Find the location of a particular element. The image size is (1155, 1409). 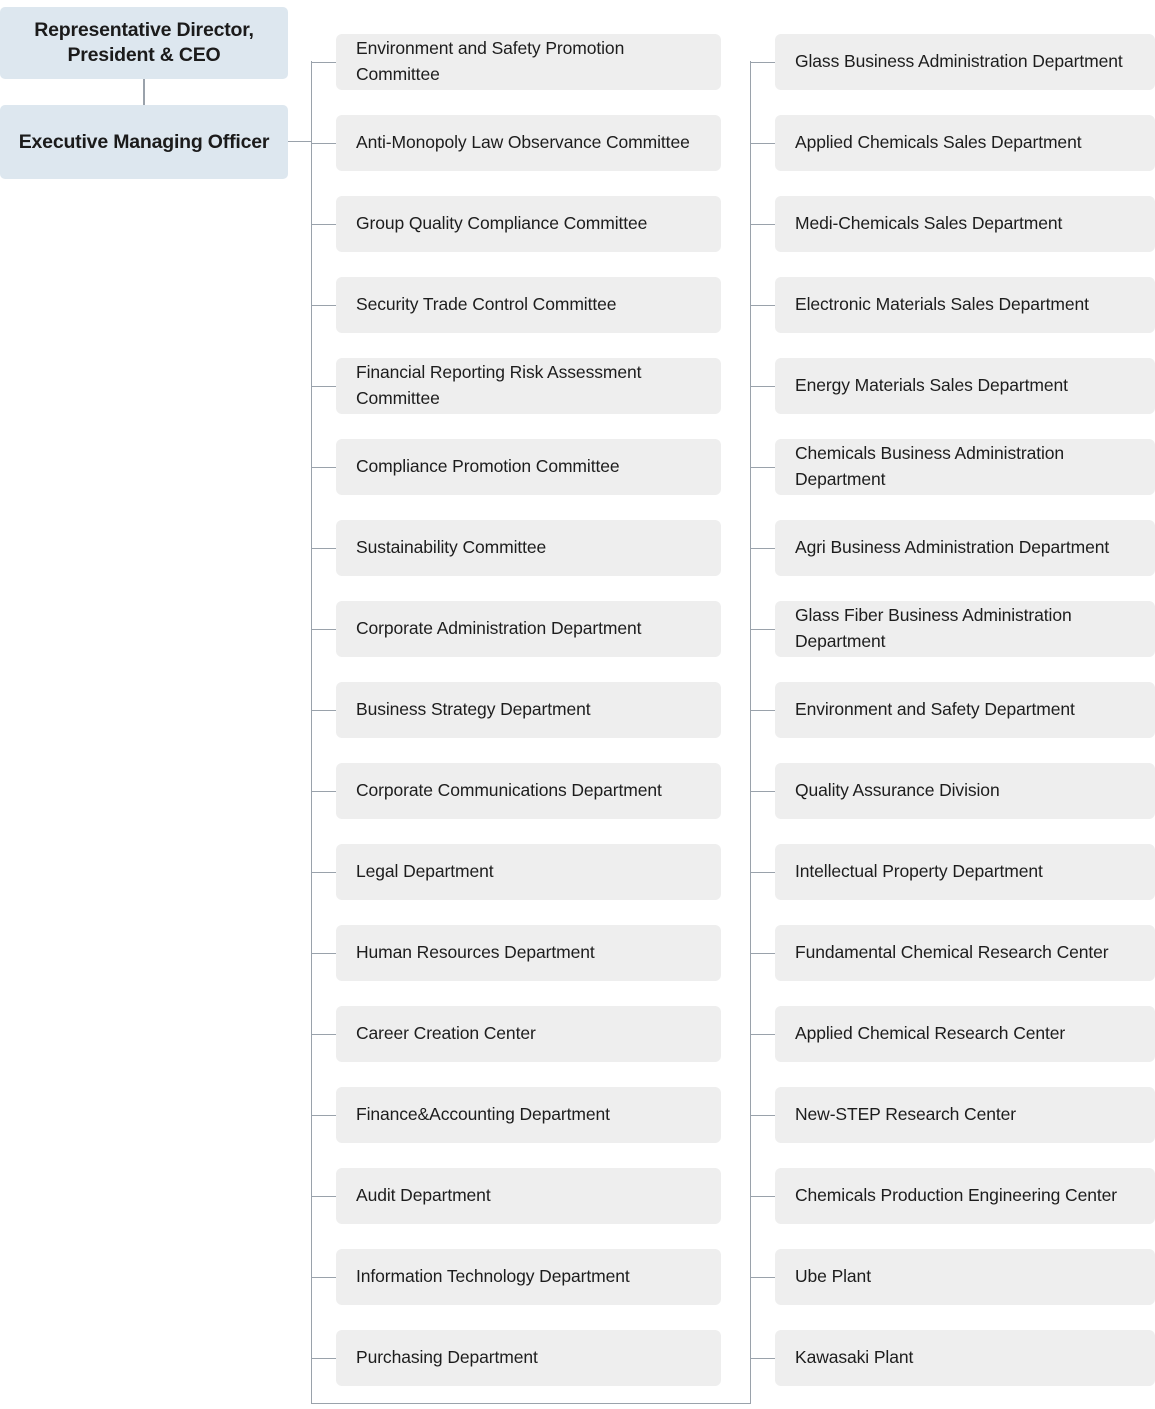

org-unit-box: Energy Materials Sales Department is located at coordinates (965, 386).